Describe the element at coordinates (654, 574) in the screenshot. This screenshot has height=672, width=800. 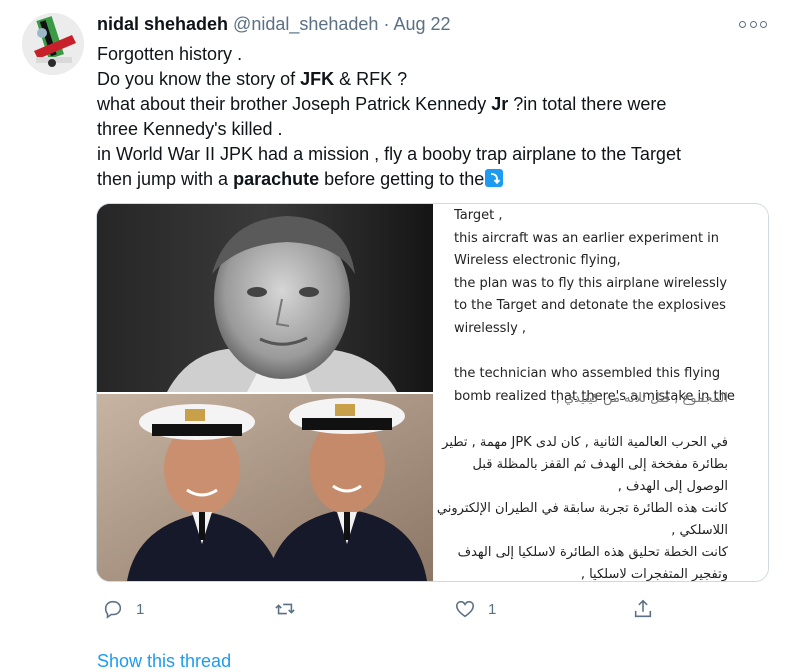
I see `arabic-text-line: وتفجير المتفجرات لاسلكيا ,` at that location.